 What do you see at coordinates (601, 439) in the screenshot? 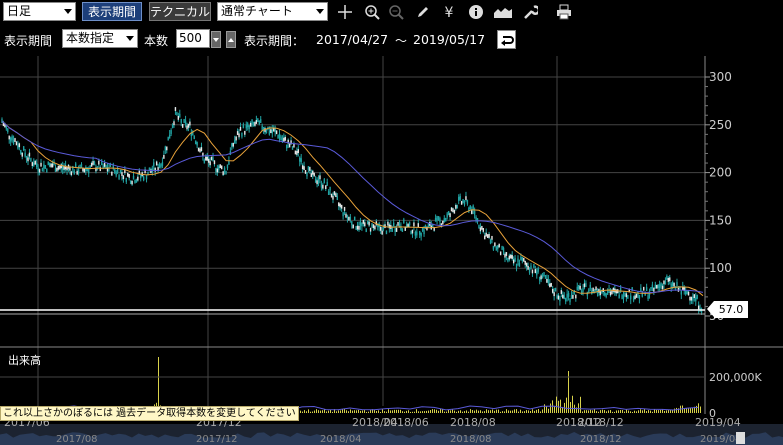
I see `navigator-tick-label: 2018/12` at bounding box center [601, 439].